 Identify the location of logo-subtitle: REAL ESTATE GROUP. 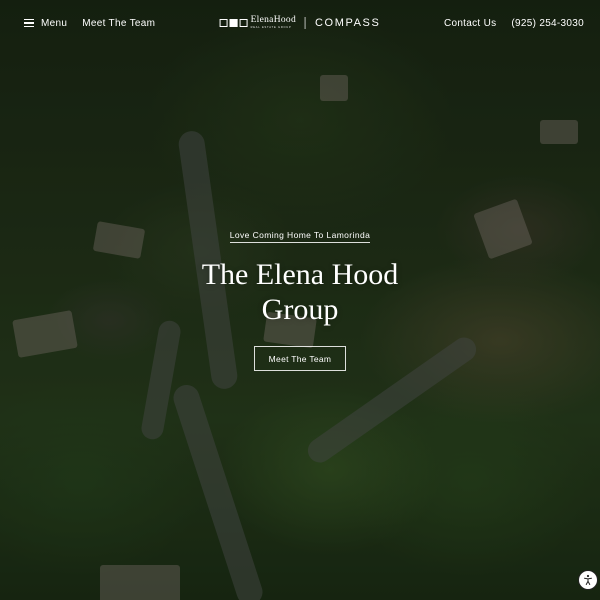
(271, 27).